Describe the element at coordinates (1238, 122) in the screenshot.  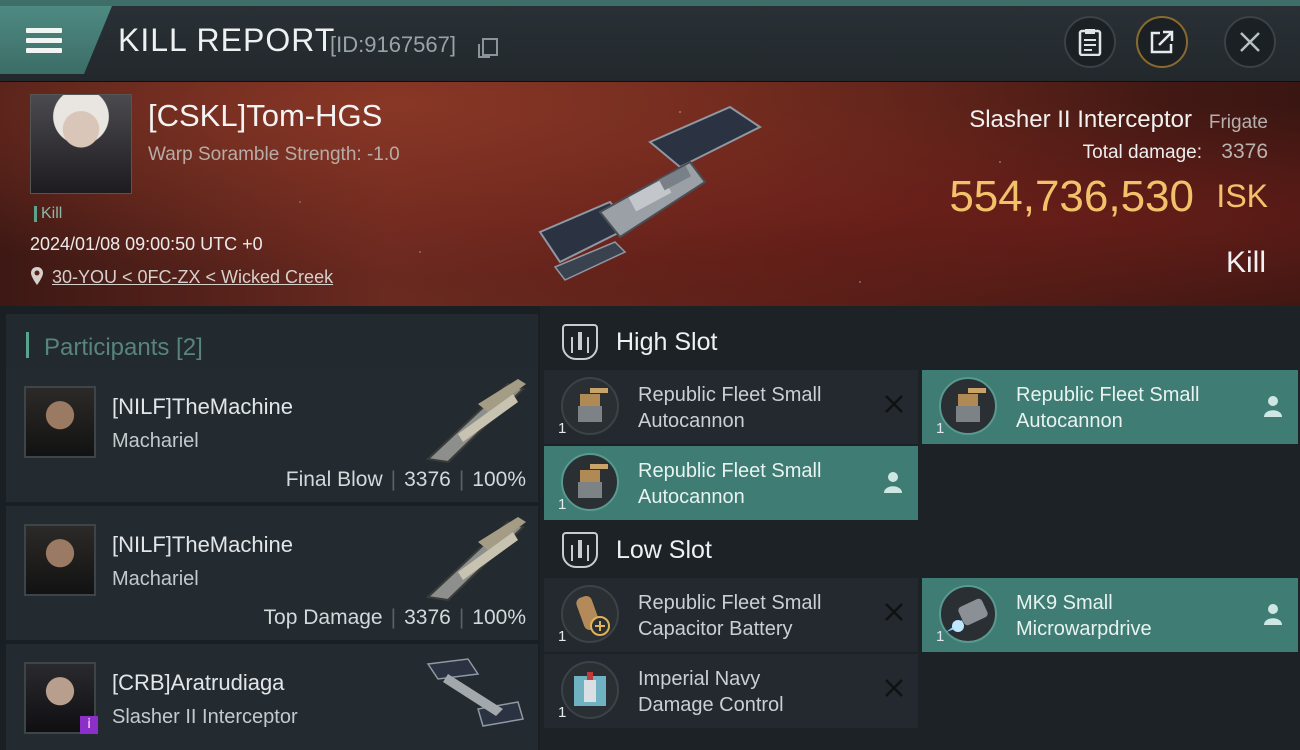
I see `victim-ship-class: Frigate` at that location.